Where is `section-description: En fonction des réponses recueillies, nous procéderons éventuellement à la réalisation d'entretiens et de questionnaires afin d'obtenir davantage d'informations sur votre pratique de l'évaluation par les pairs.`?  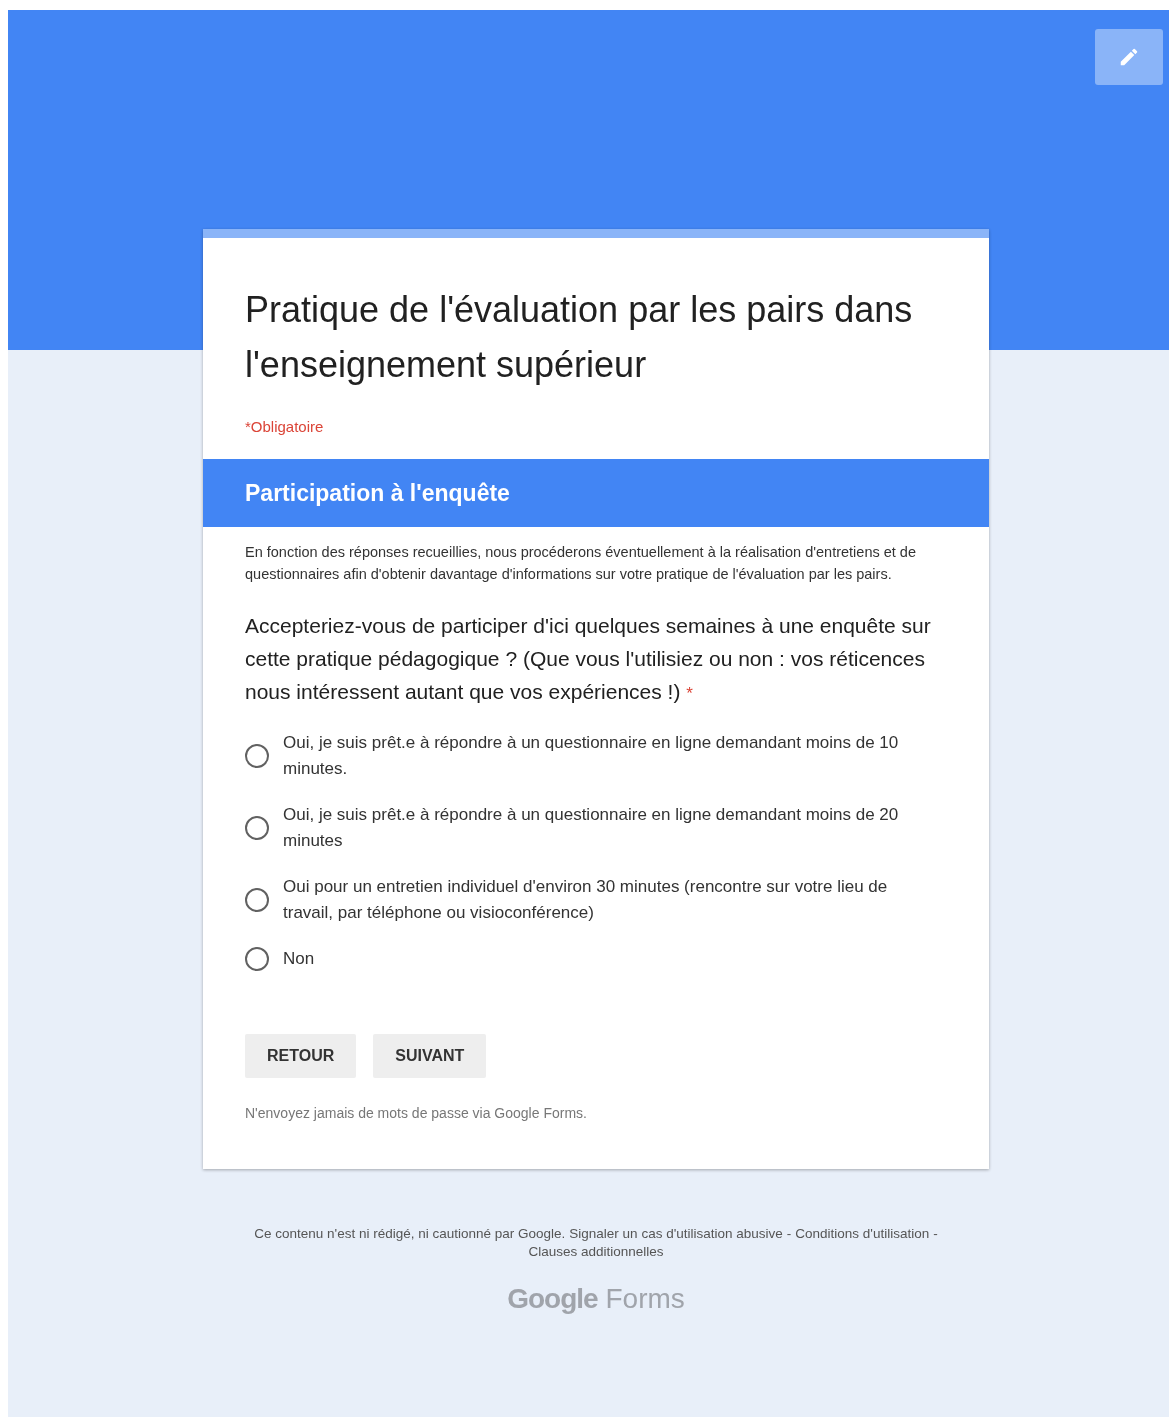
section-description: En fonction des réponses recueillies, nous procéderons éventuellement à la réalisation d'entretiens et de questionnaires afin d'obtenir davantage d'informations sur votre pratique de l'évaluation par les pairs. is located at coordinates (581, 563).